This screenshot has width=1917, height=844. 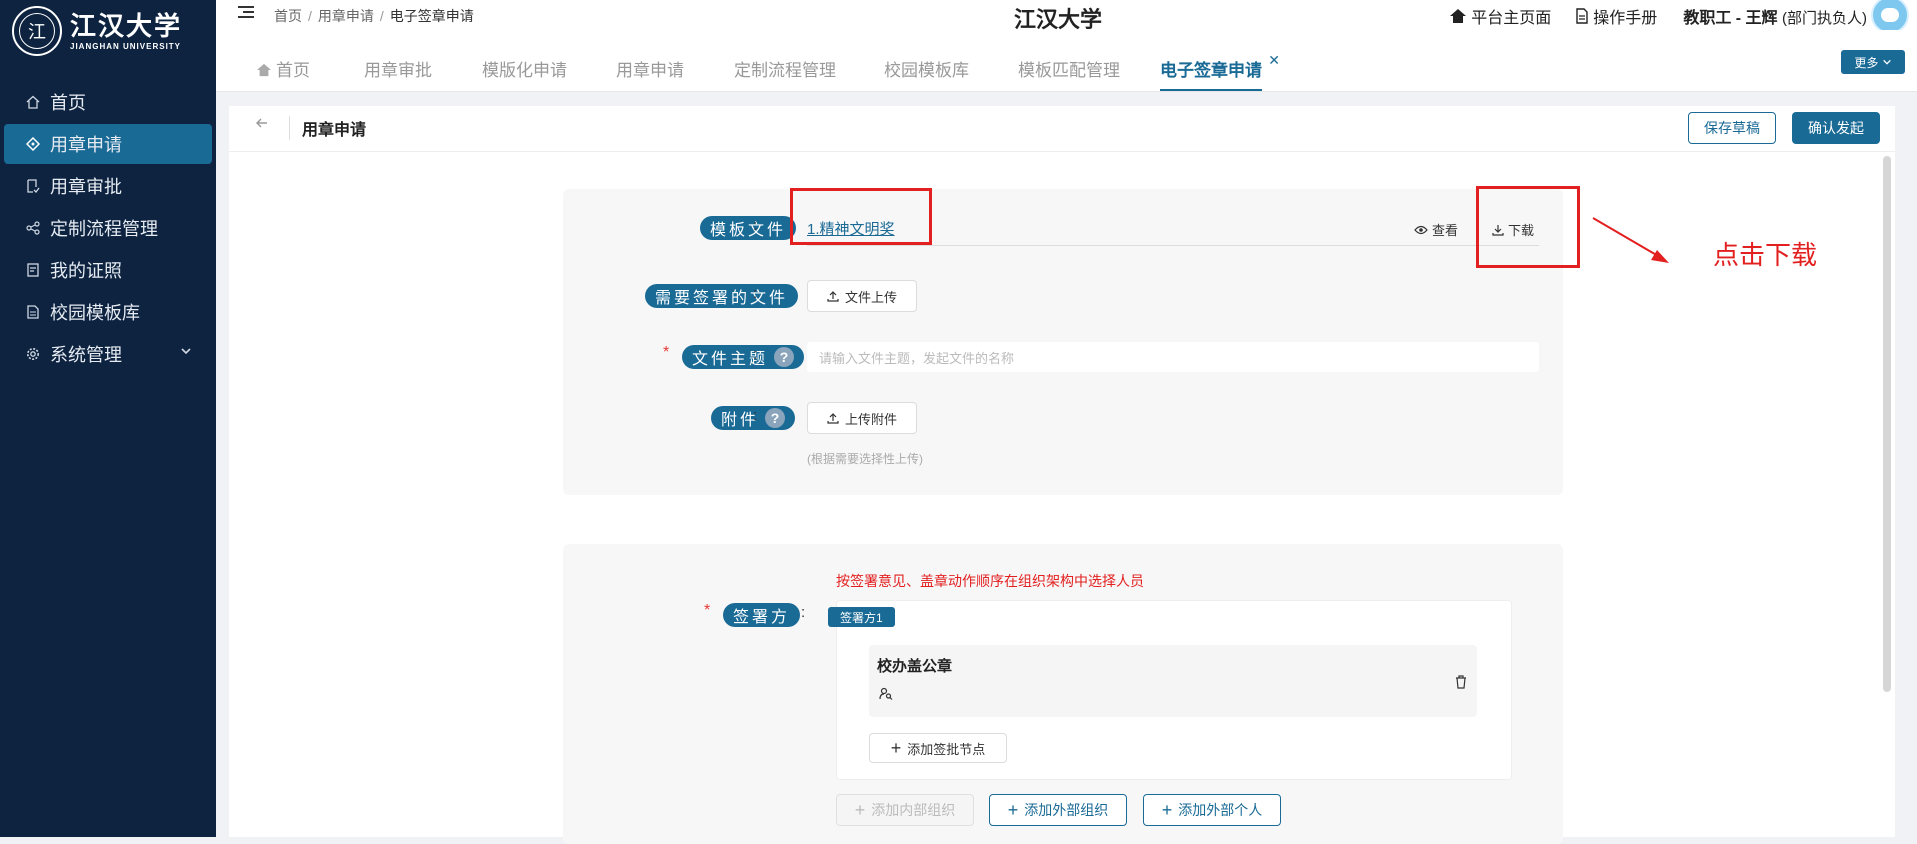 I want to click on university-logo: 江 江汉大学 JIANGHAN UNIVERSITY, so click(x=97, y=31).